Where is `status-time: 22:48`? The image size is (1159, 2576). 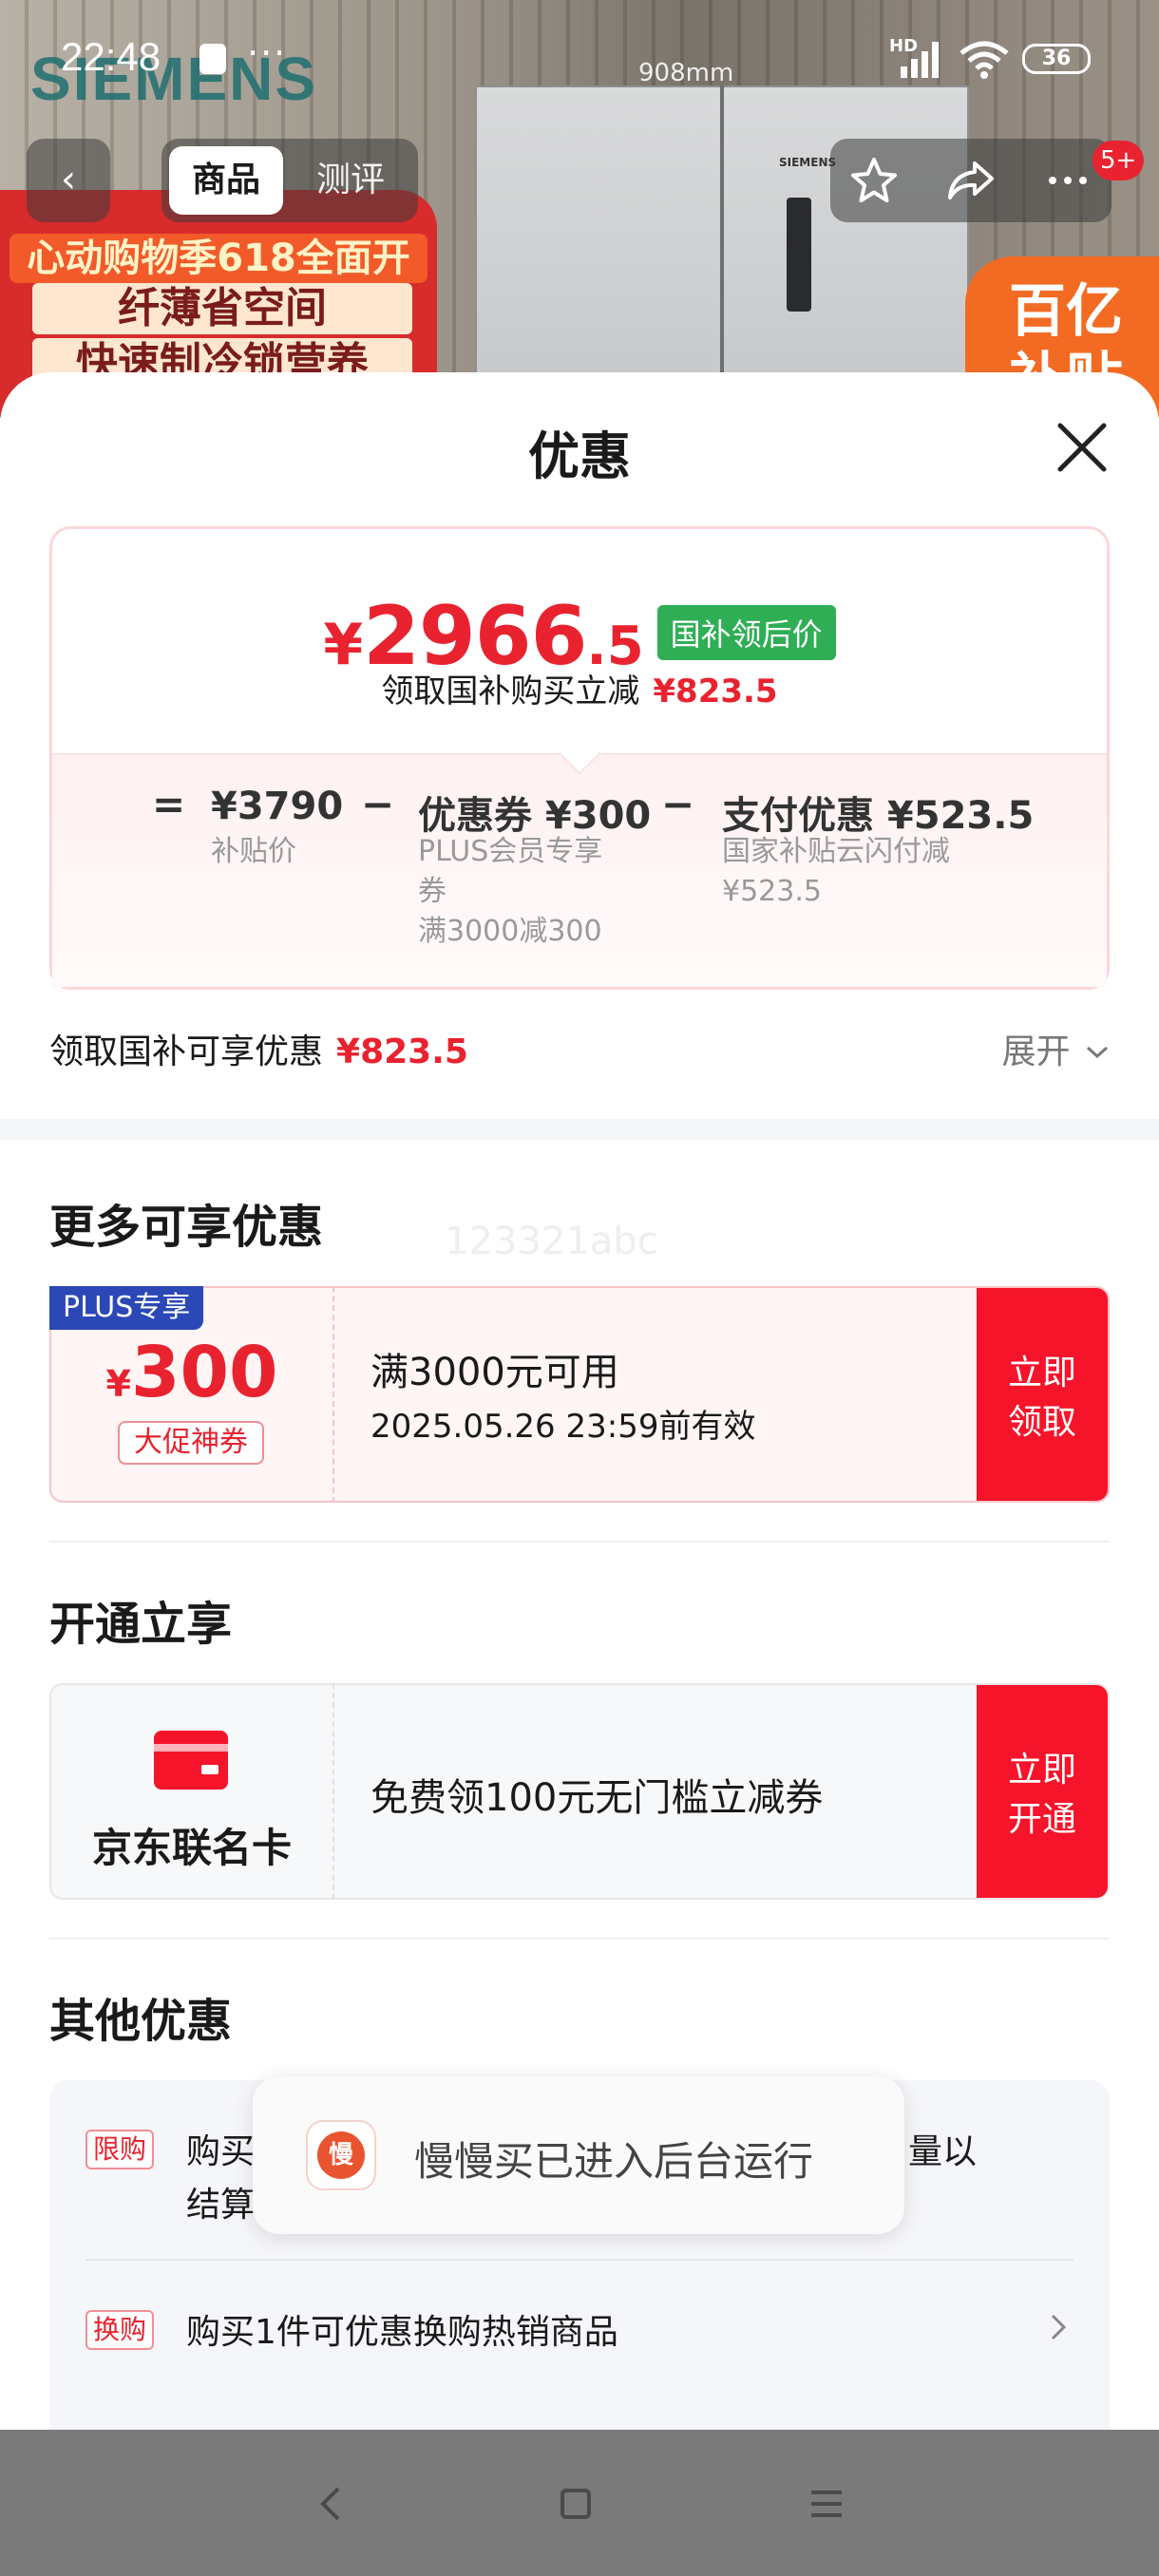
status-time: 22:48 is located at coordinates (111, 56).